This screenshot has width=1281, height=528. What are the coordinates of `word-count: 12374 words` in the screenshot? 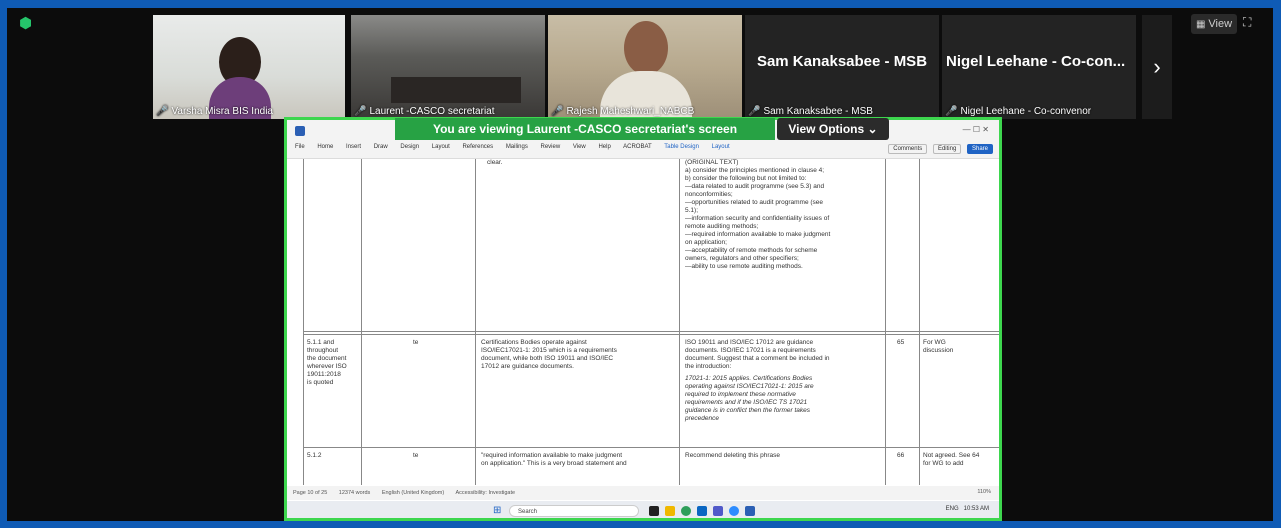 It's located at (354, 493).